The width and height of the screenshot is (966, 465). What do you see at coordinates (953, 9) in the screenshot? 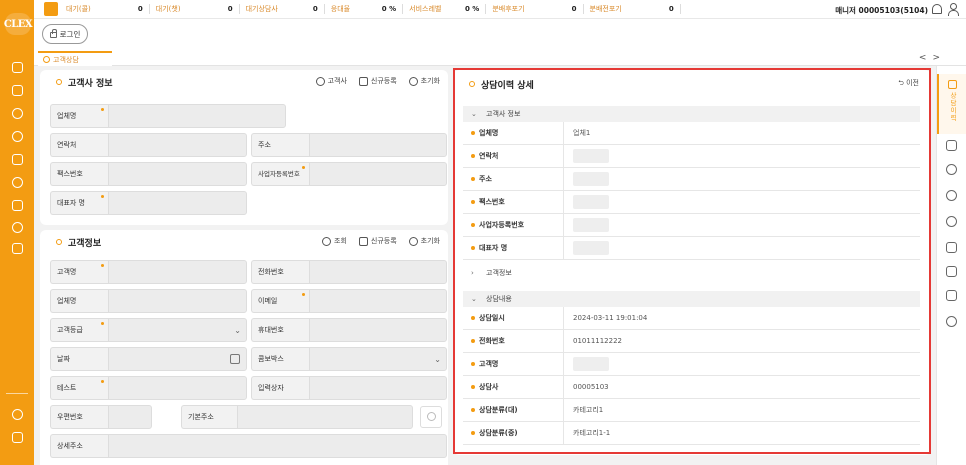
I see `user-icon` at bounding box center [953, 9].